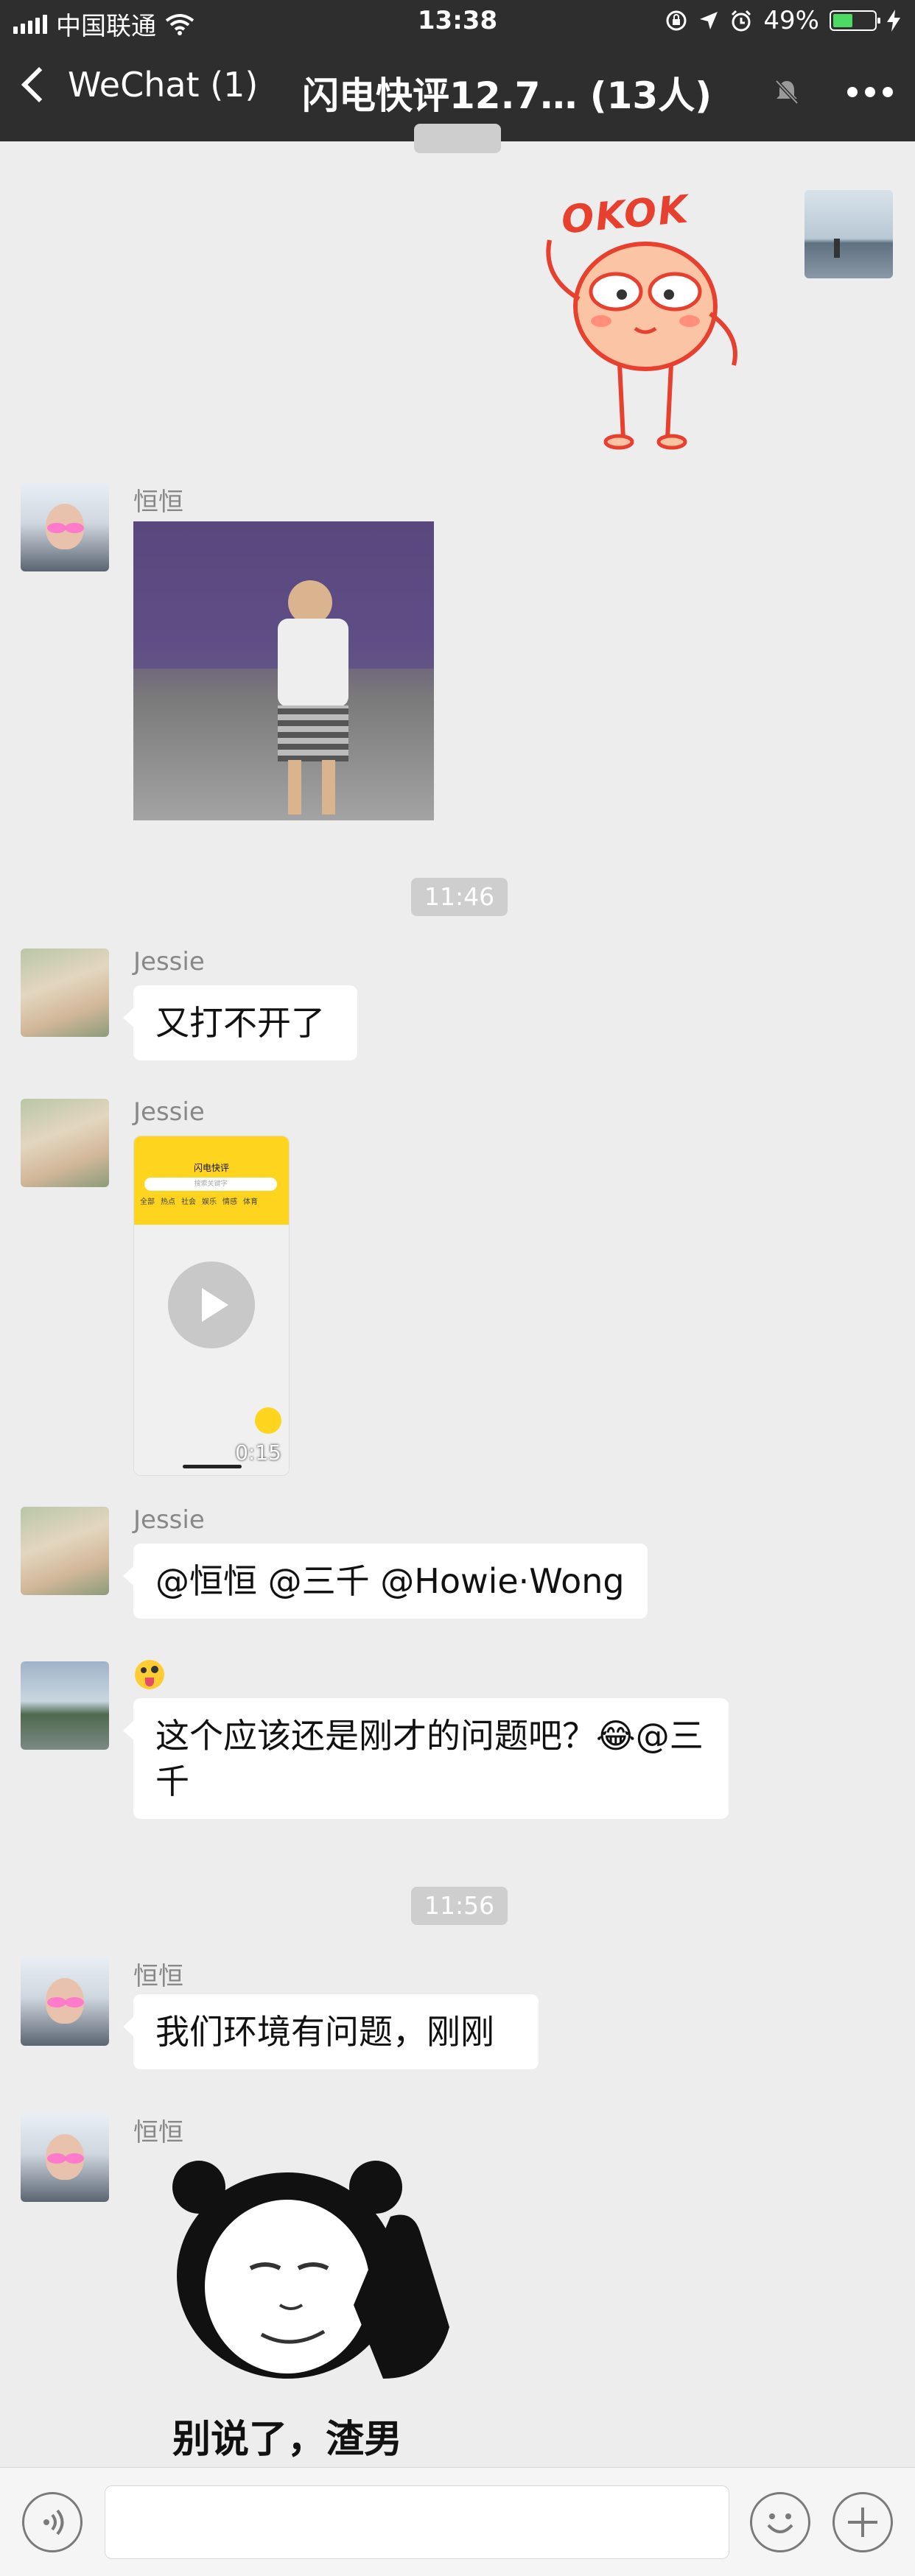 The image size is (915, 2576). What do you see at coordinates (287, 2440) in the screenshot?
I see `sticker-caption: 别说了，渣男` at bounding box center [287, 2440].